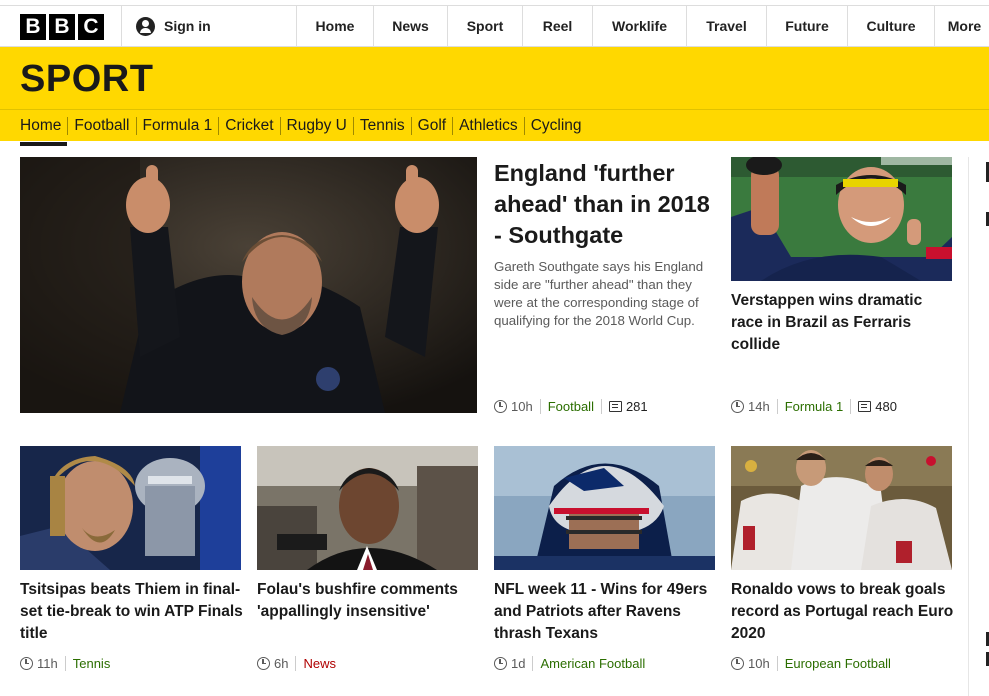 The image size is (989, 696). What do you see at coordinates (187, 26) in the screenshot?
I see `sign-in-label: Sign in` at bounding box center [187, 26].